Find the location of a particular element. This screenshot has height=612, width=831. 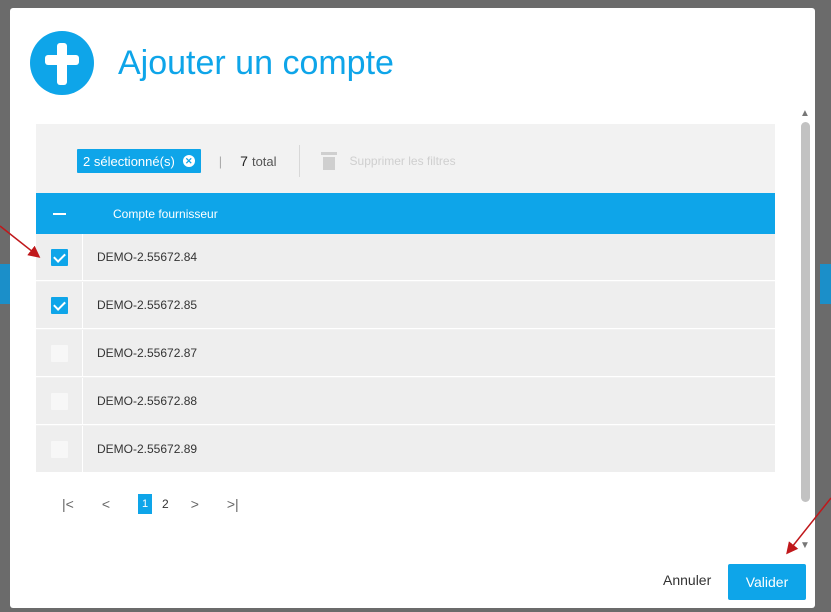

add-cross-icon is located at coordinates (62, 63).